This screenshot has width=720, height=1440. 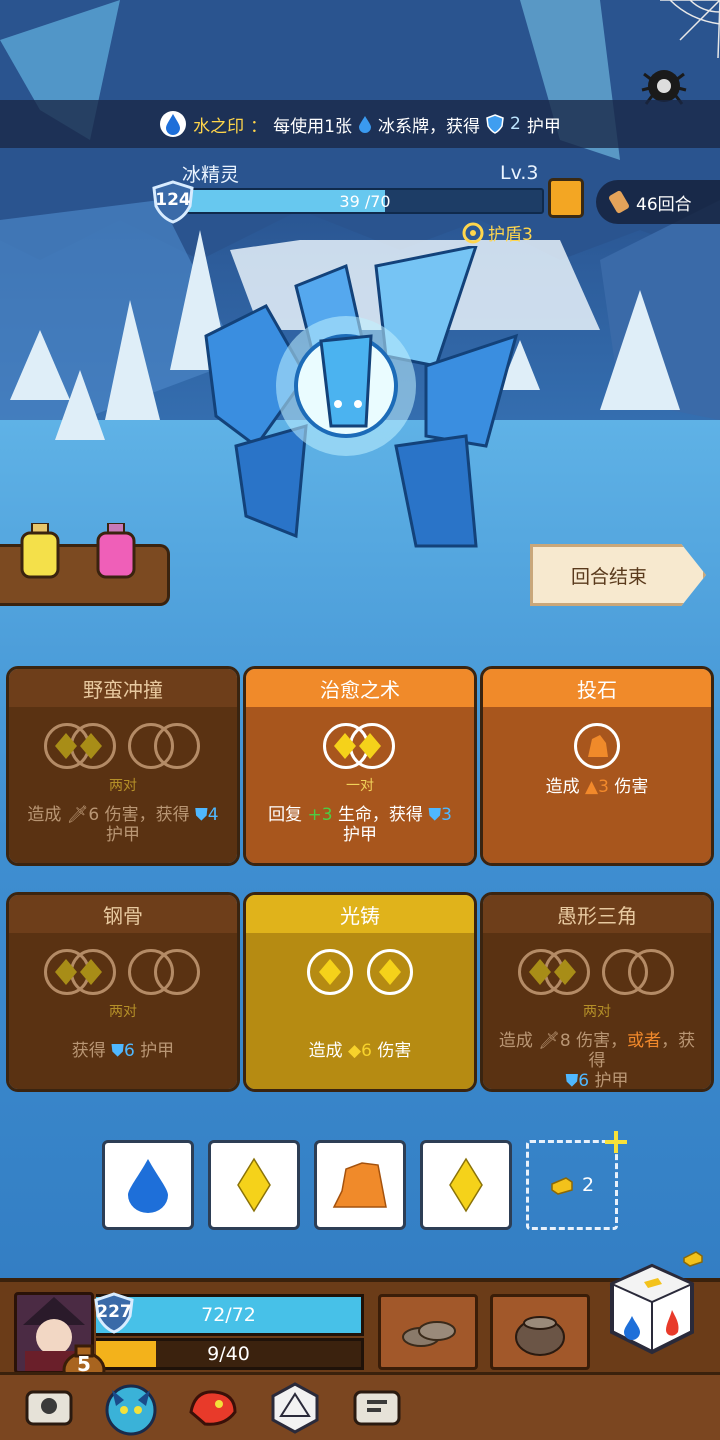 What do you see at coordinates (597, 914) in the screenshot?
I see `card-title: 愚形三角` at bounding box center [597, 914].